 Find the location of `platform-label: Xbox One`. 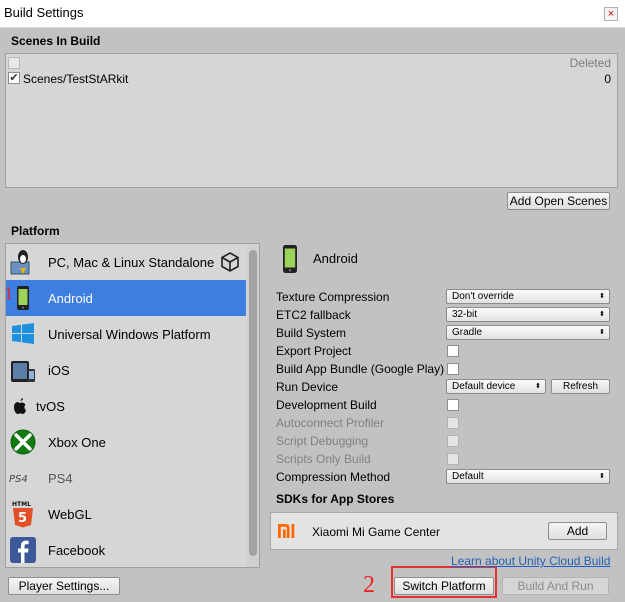

platform-label: Xbox One is located at coordinates (77, 442).